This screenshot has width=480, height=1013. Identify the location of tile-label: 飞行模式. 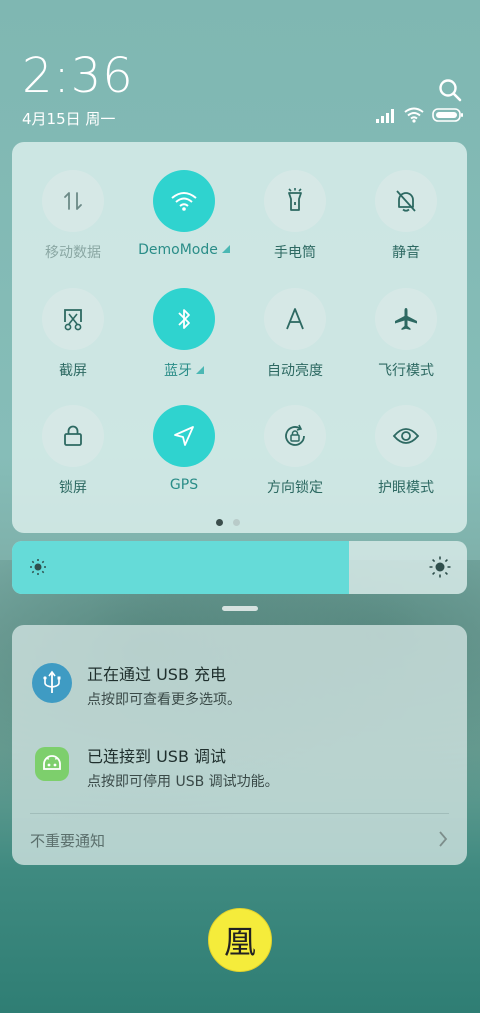
(406, 371).